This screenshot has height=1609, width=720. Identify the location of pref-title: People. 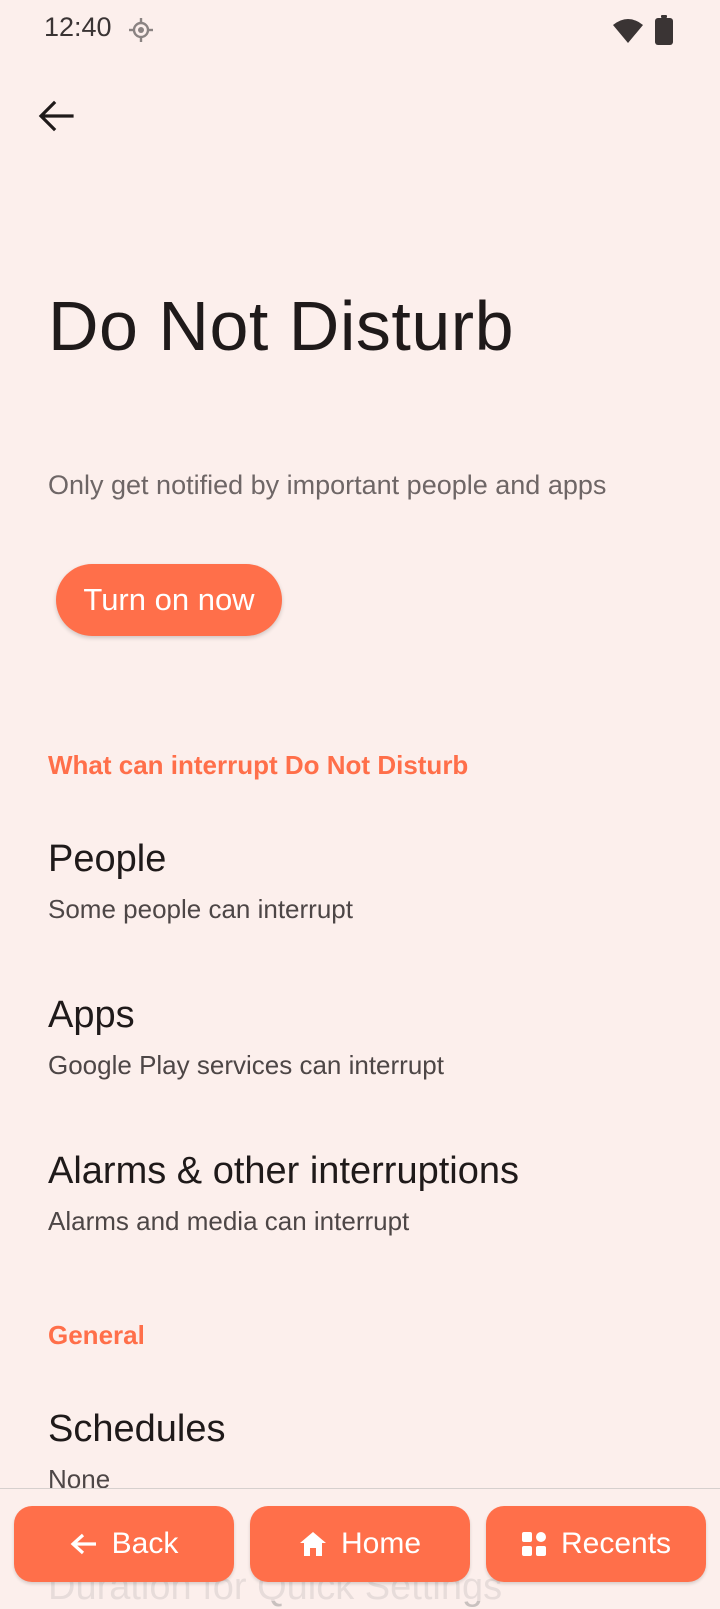
(107, 859).